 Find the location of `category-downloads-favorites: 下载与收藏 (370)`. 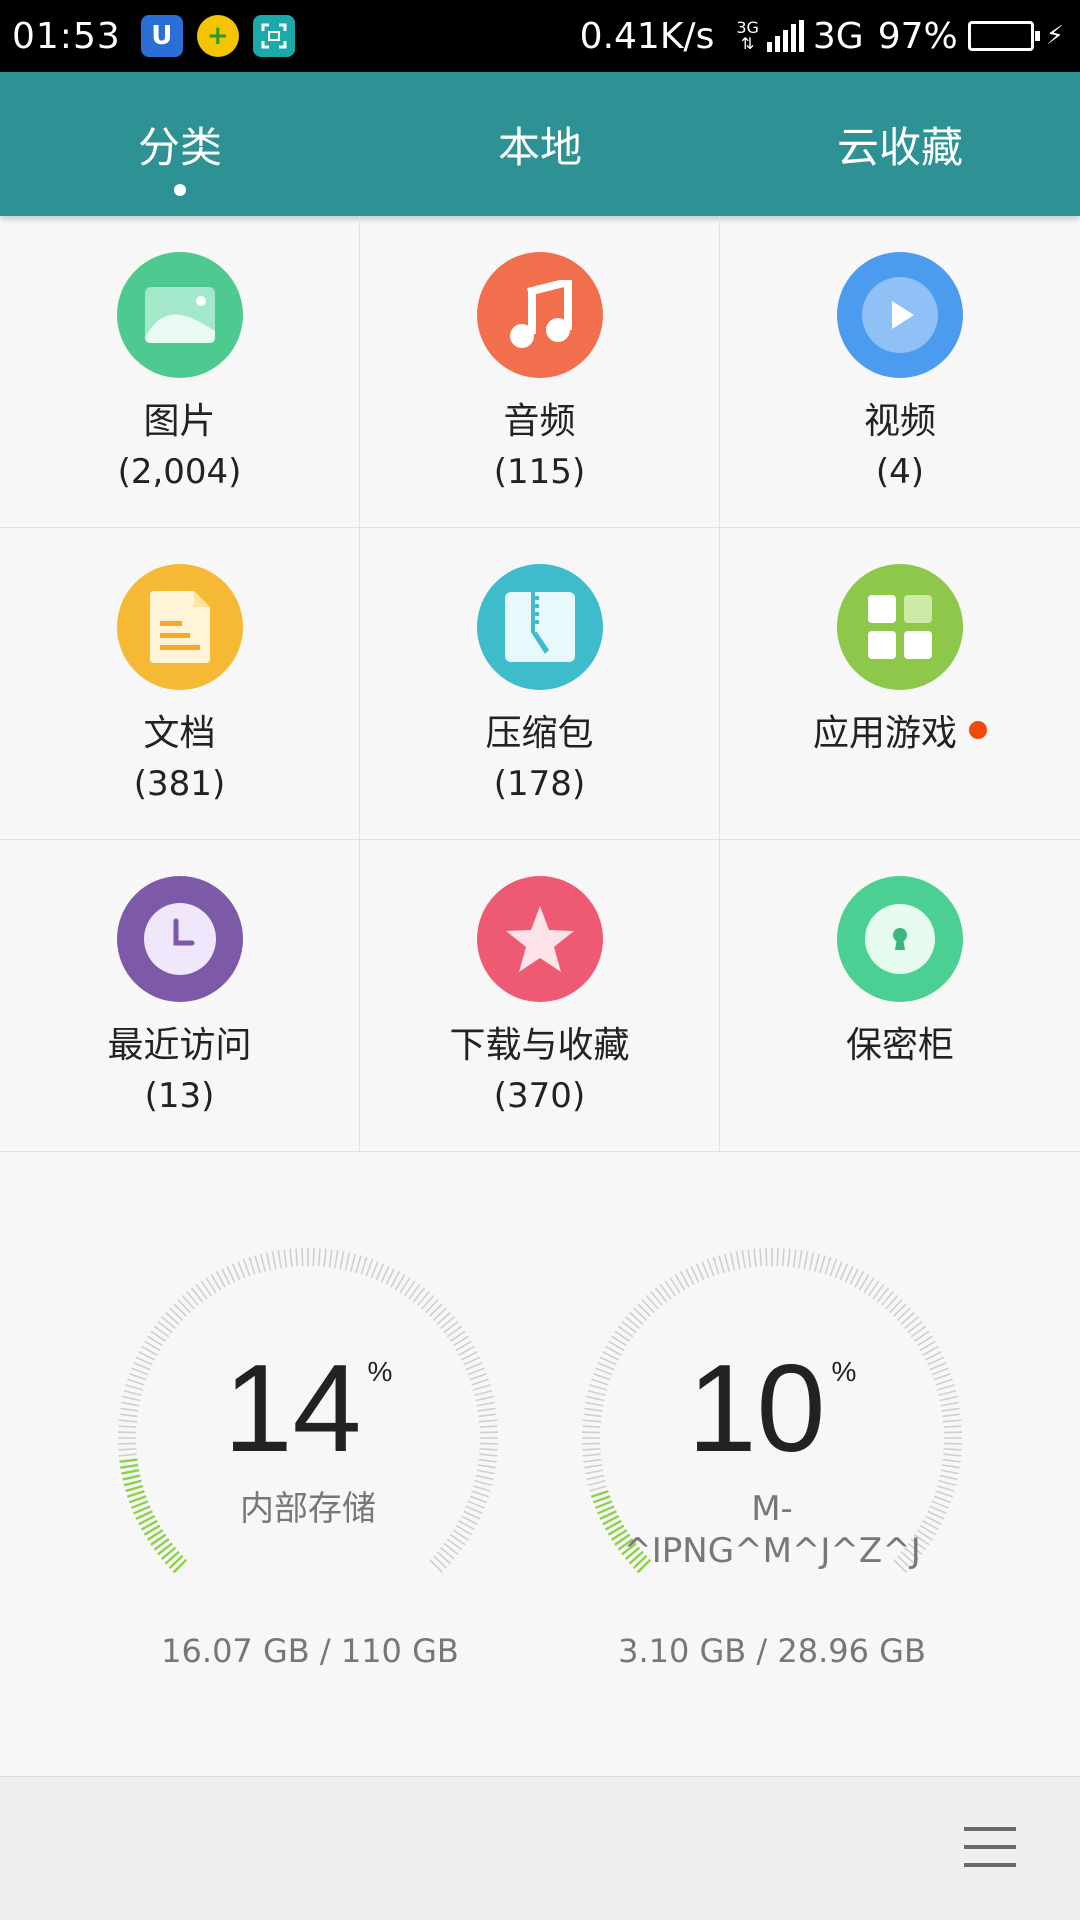

category-downloads-favorites: 下载与收藏 (370) is located at coordinates (540, 996).